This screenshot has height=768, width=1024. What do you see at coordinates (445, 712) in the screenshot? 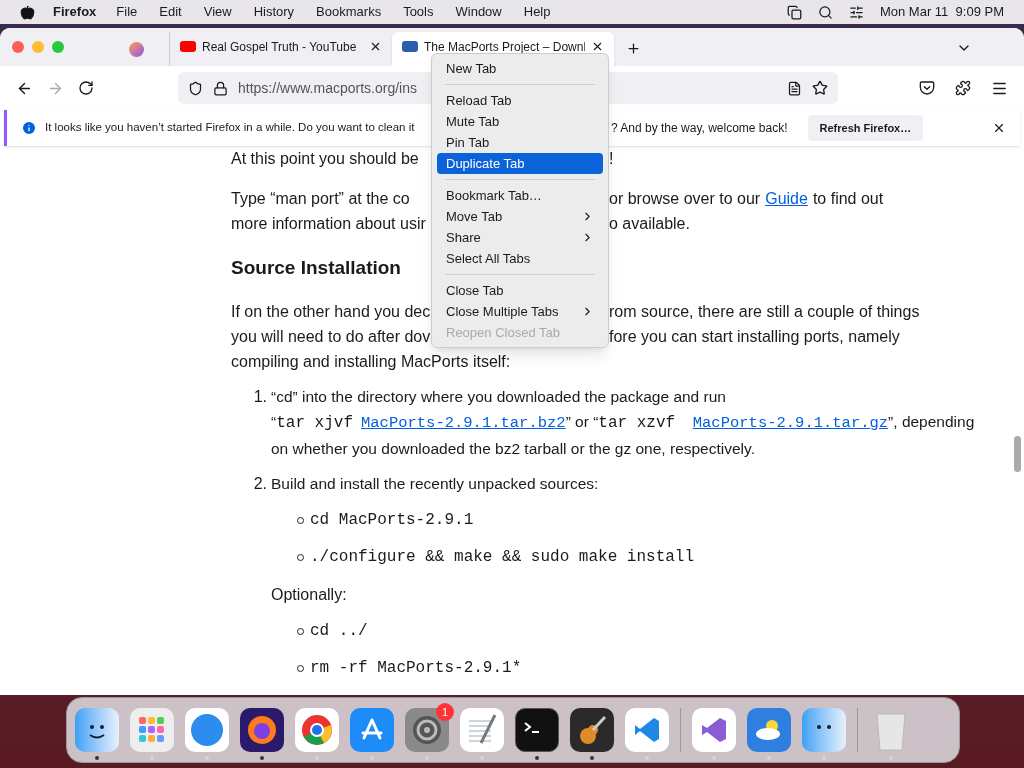
I see `notification-badge: 1` at bounding box center [445, 712].